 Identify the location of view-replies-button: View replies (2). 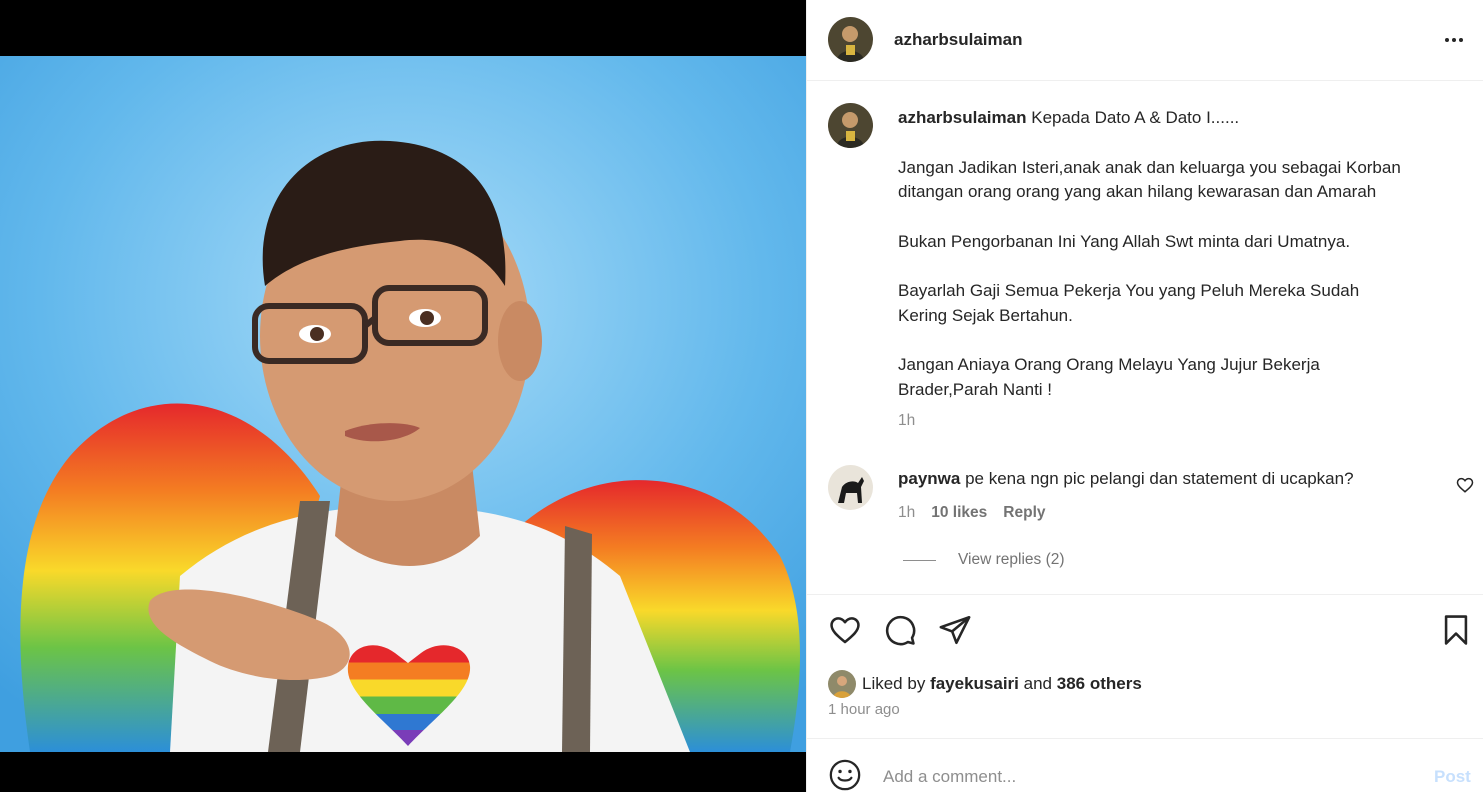
(984, 560).